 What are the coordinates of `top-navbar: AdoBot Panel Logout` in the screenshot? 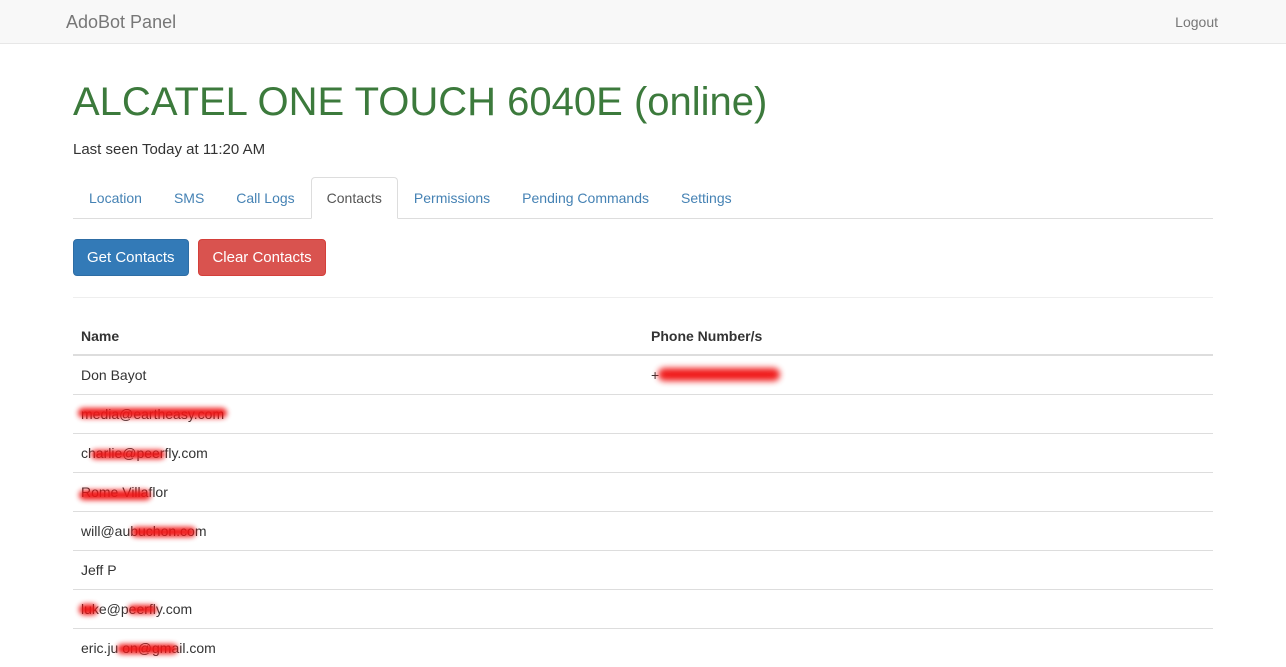 It's located at (643, 22).